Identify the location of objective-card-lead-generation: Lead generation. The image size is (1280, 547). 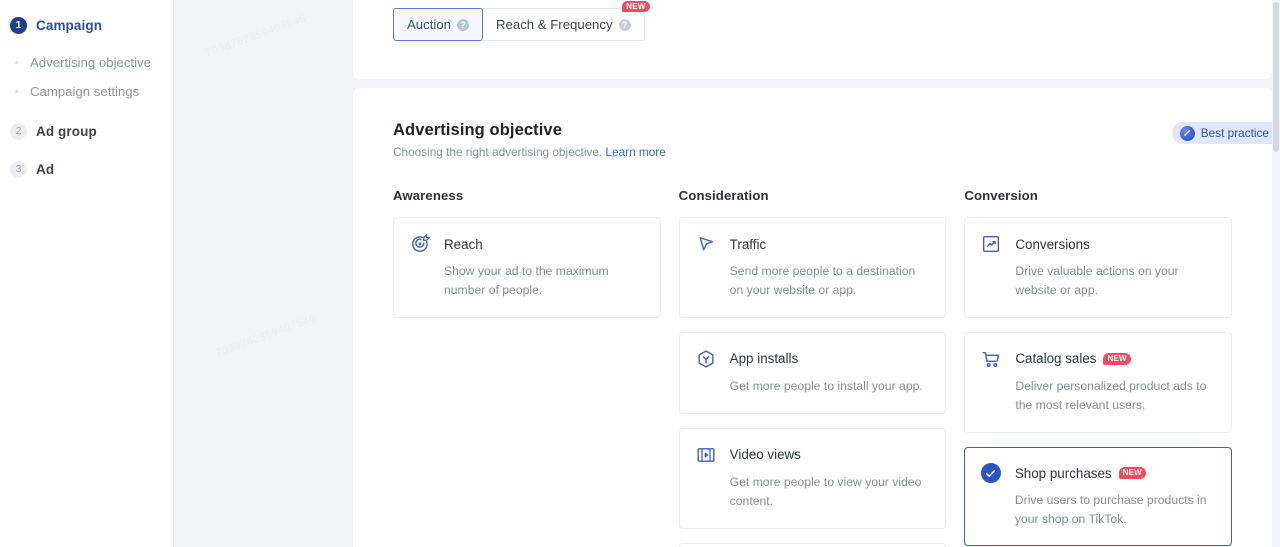
(812, 544).